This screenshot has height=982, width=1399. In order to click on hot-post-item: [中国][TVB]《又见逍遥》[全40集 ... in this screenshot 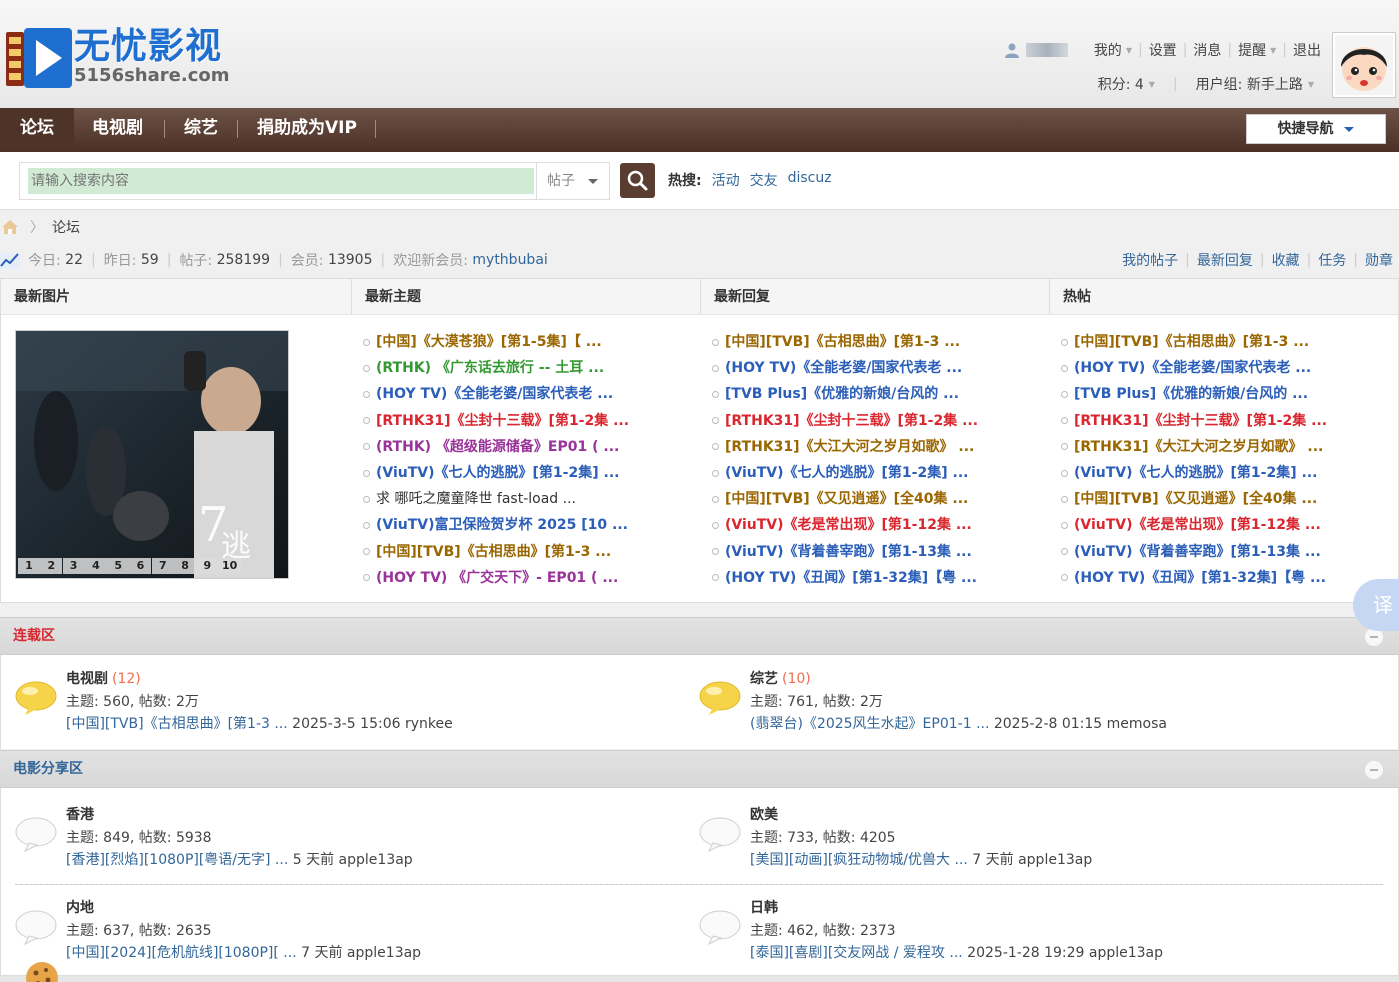, I will do `click(1194, 499)`.